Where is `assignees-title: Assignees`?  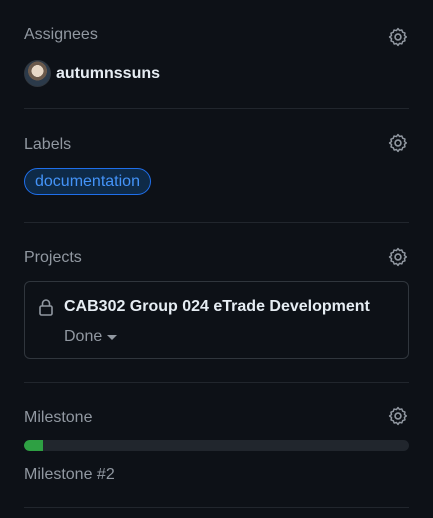
assignees-title: Assignees is located at coordinates (61, 34).